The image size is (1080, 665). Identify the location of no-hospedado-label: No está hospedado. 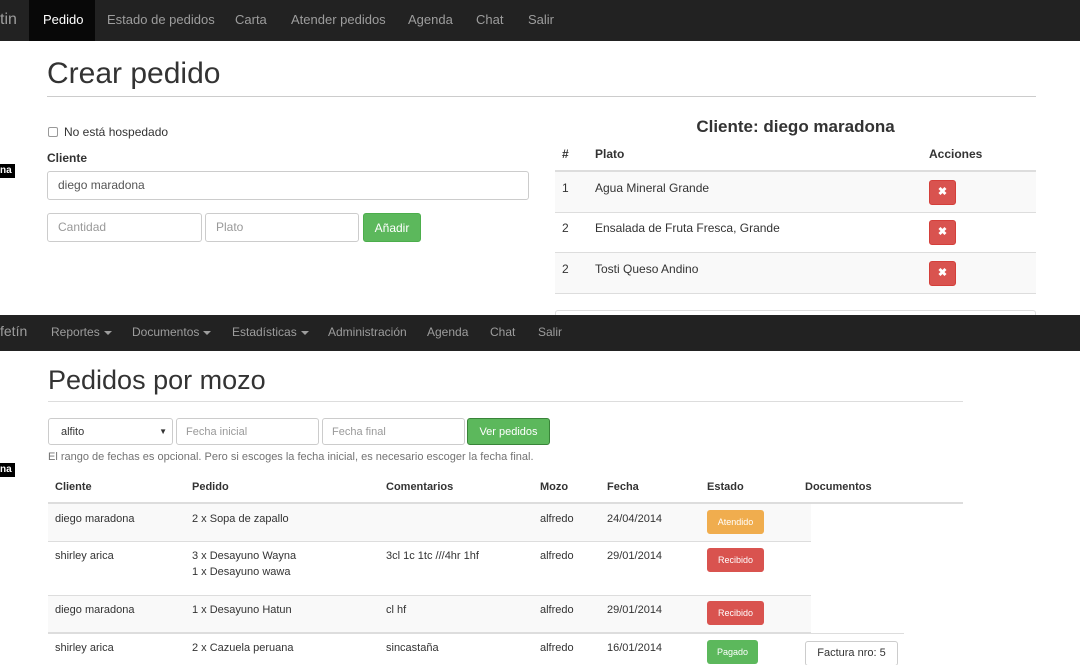
(116, 132).